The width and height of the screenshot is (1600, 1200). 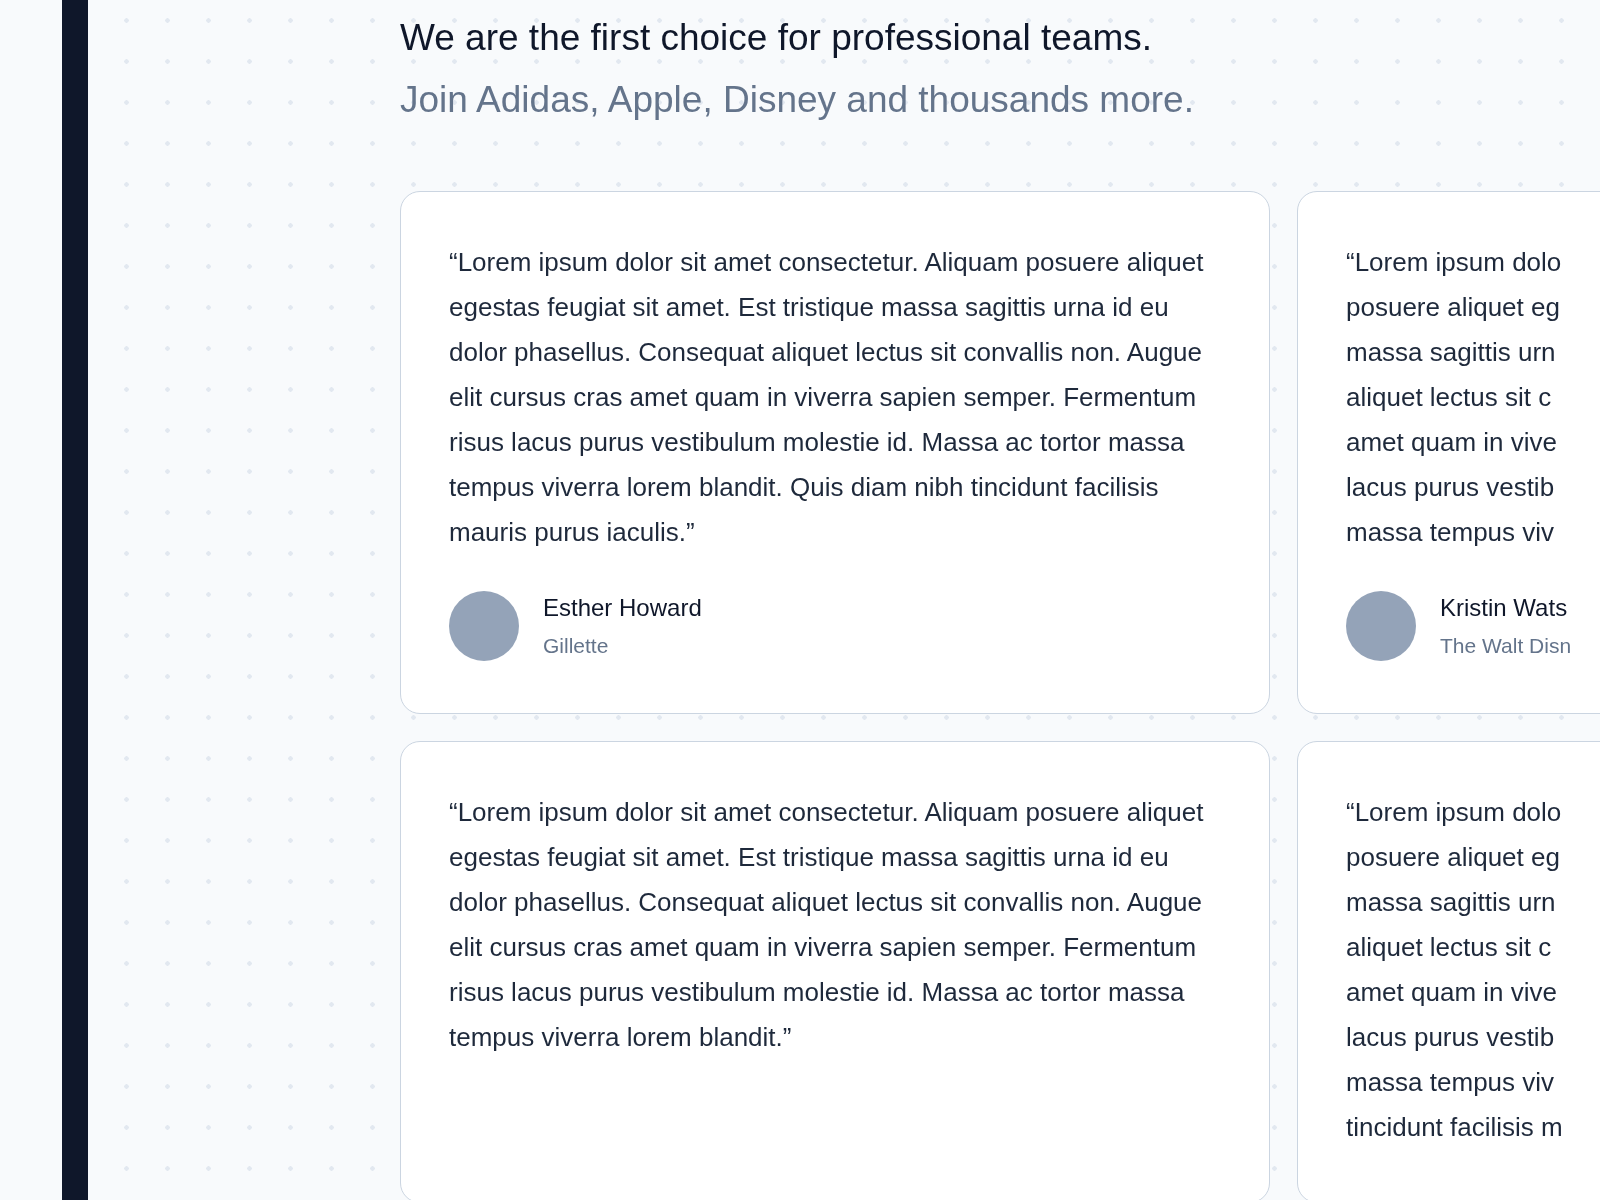 I want to click on subheadline: Join Adidas, Apple, Disney and thousands more., so click(x=797, y=100).